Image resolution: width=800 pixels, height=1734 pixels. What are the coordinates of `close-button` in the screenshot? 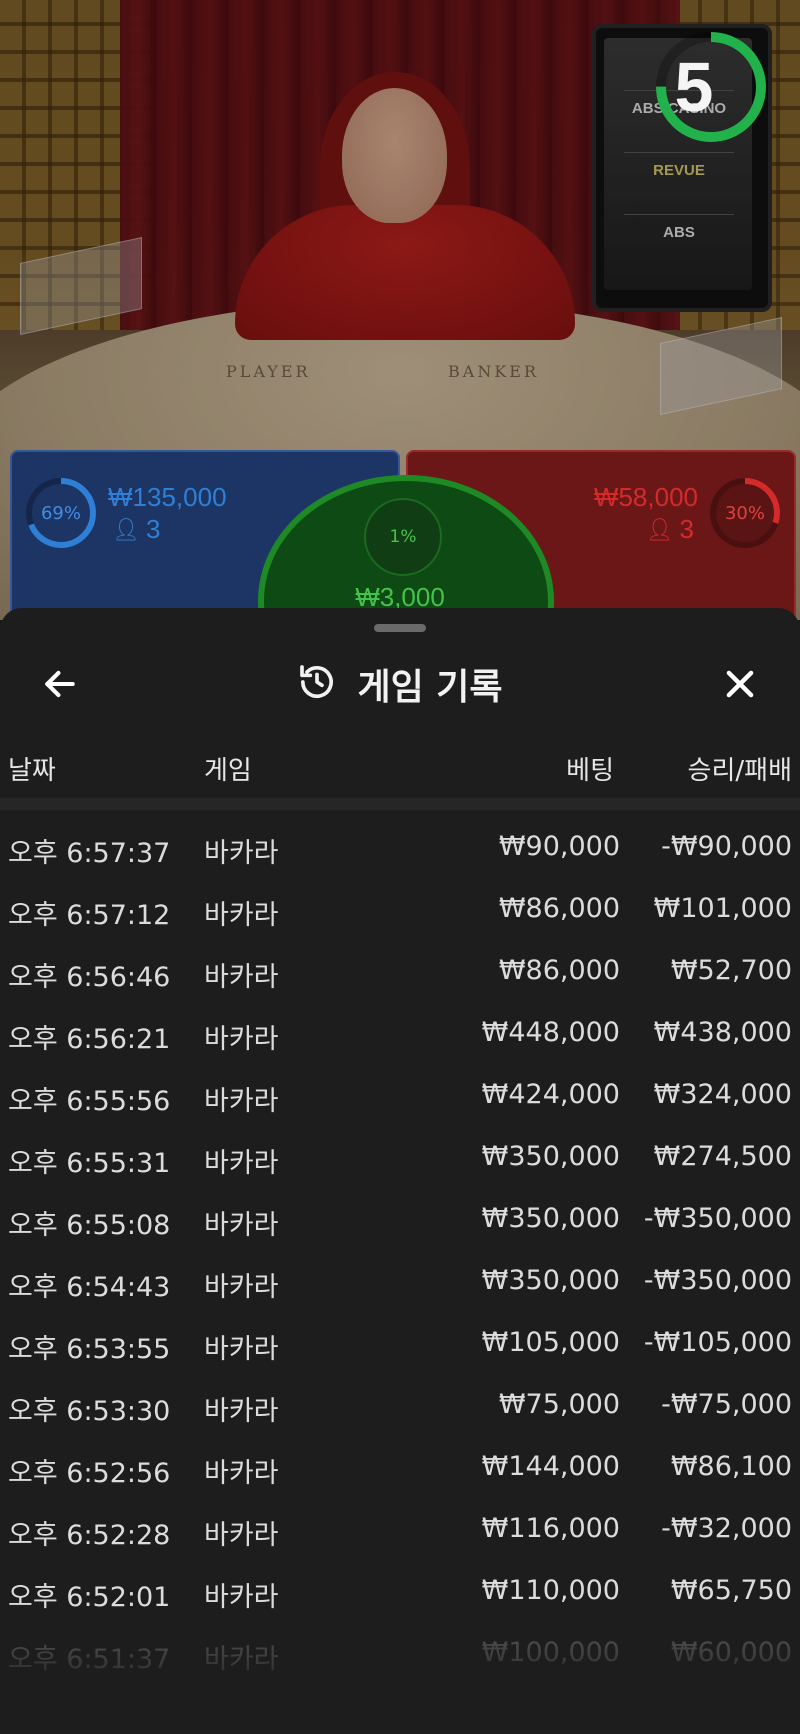 It's located at (740, 684).